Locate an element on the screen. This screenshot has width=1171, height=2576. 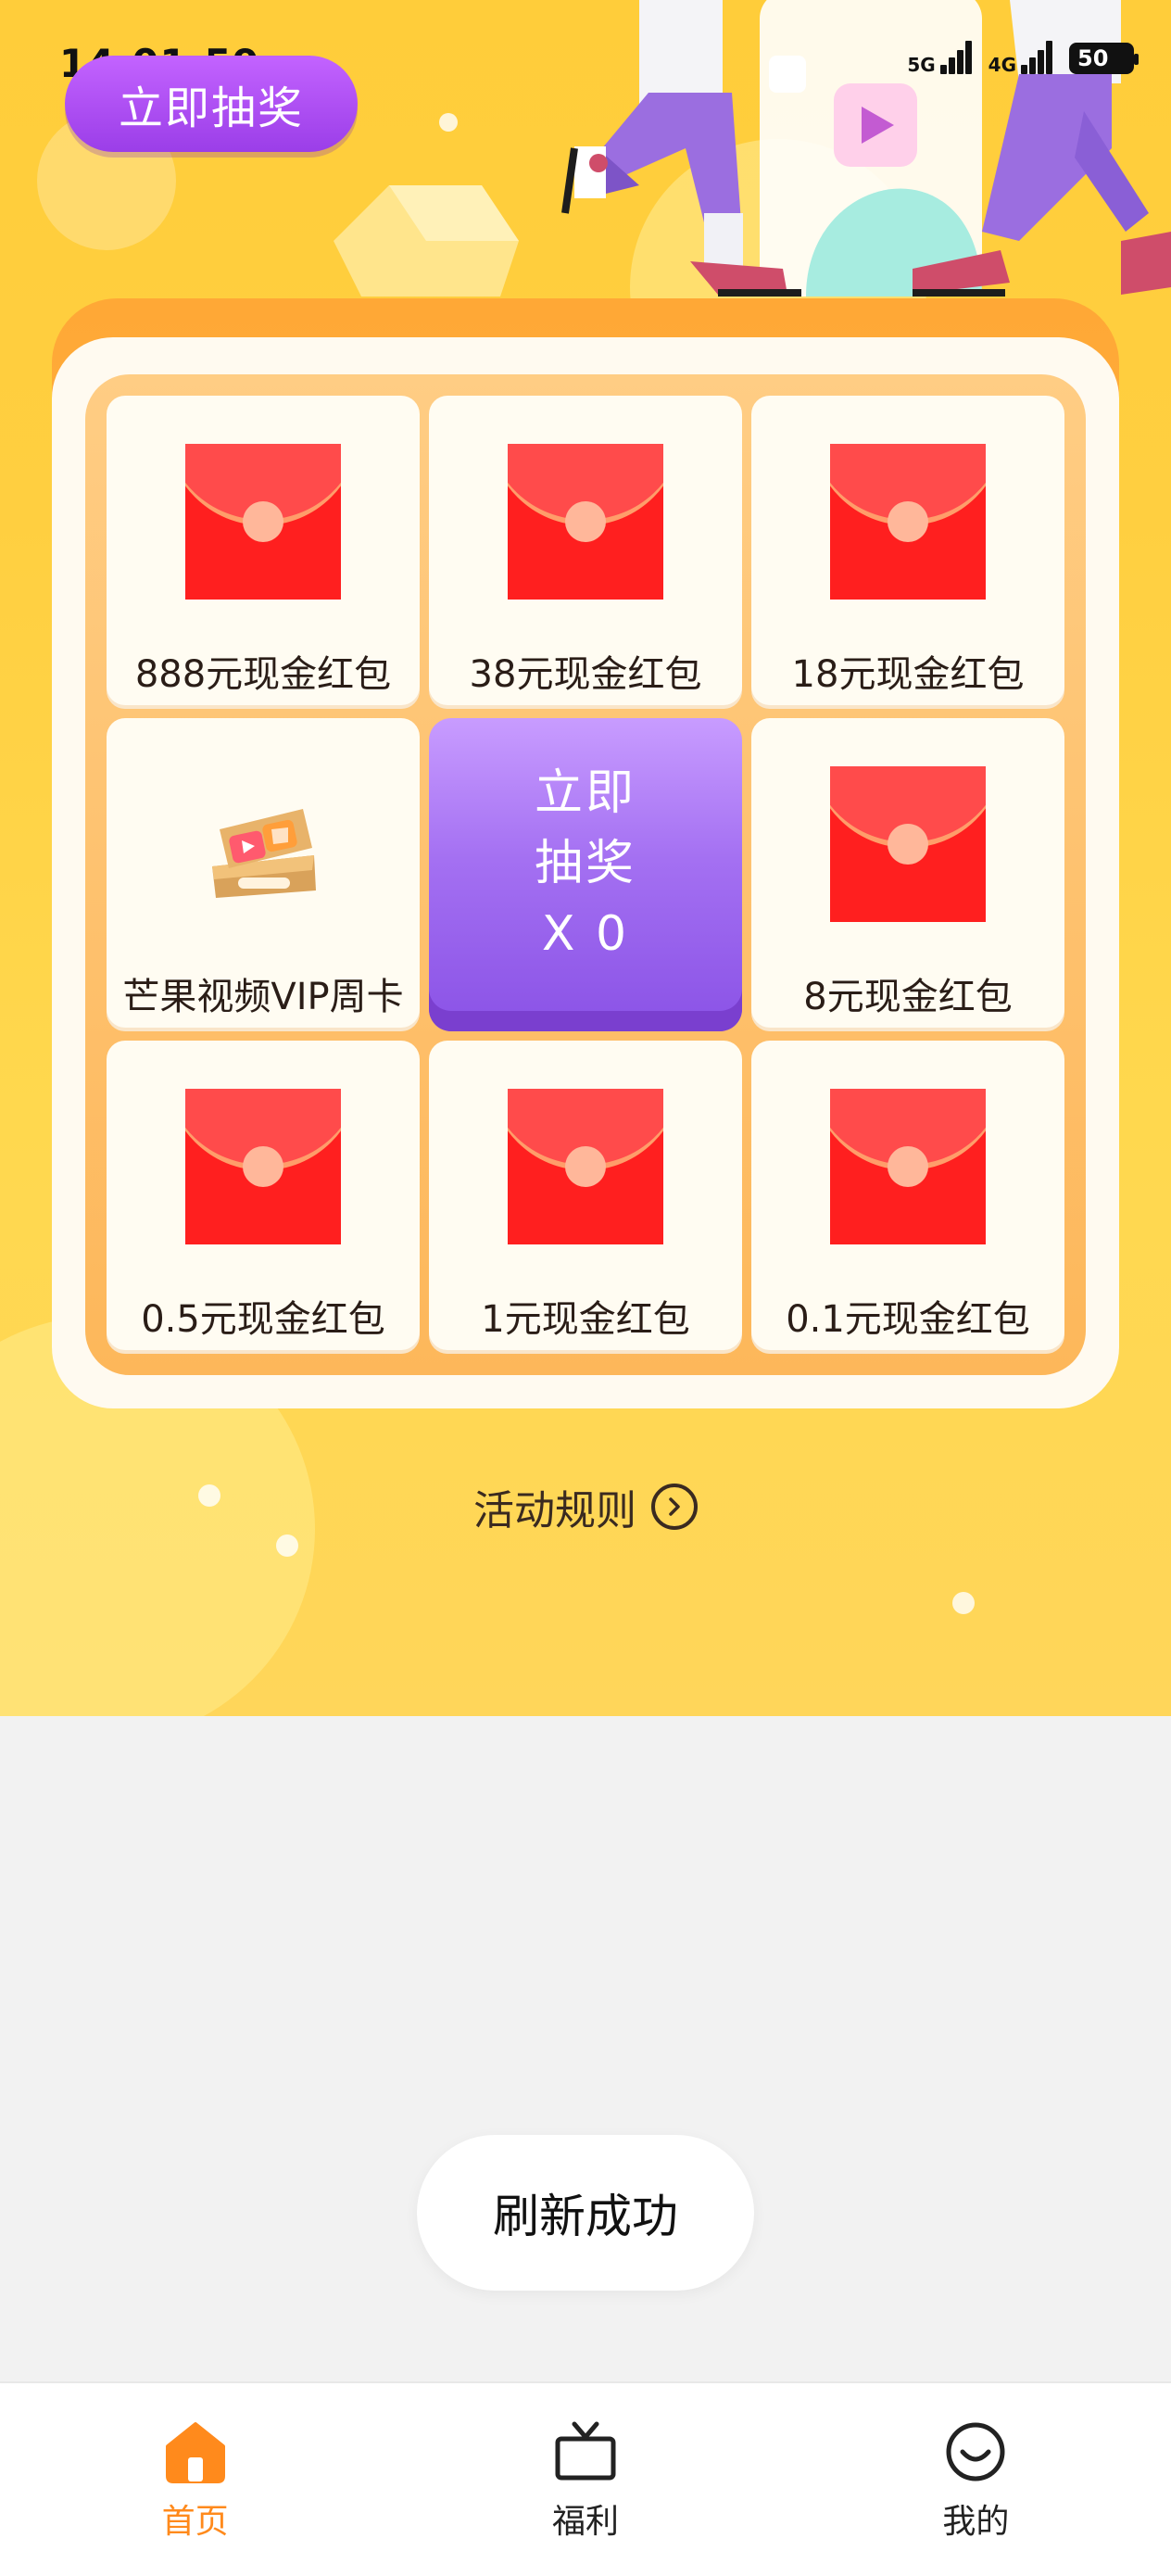
vip-ticket-icon is located at coordinates (264, 854).